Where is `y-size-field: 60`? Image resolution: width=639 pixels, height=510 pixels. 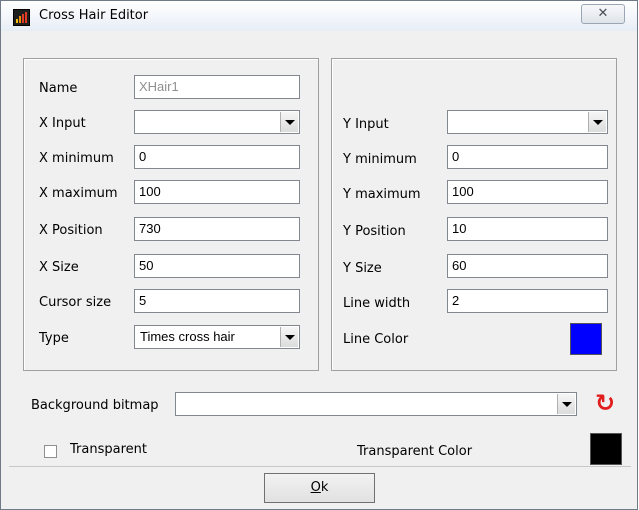 y-size-field: 60 is located at coordinates (527, 266).